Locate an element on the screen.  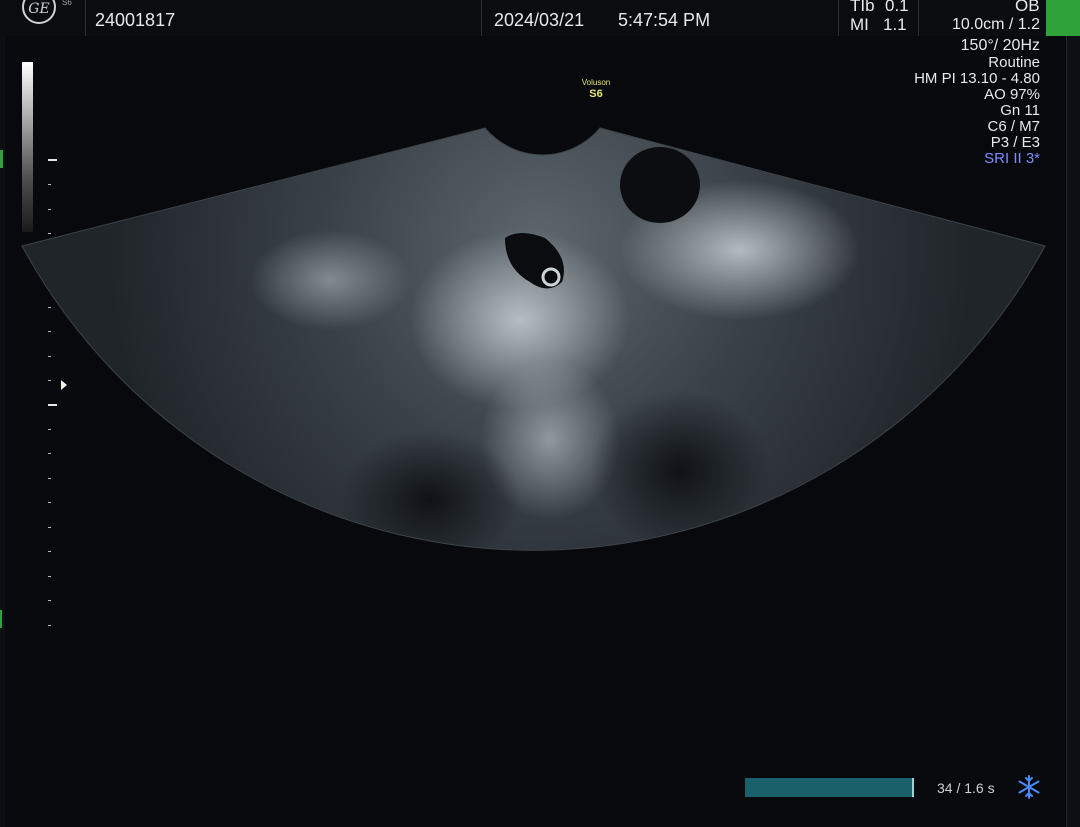
brand-name: Voluson is located at coordinates (596, 82).